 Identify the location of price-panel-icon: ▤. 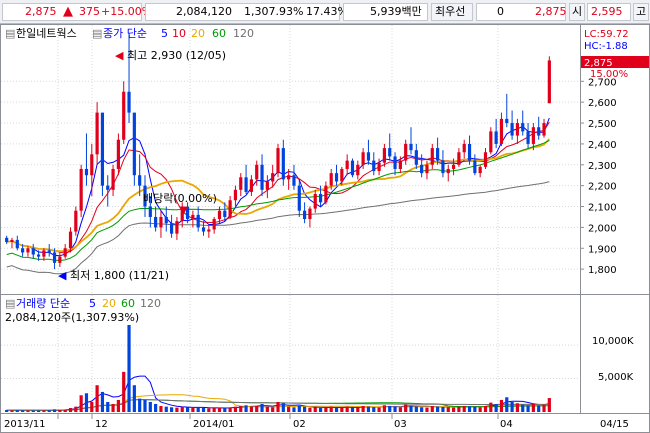
(10, 33).